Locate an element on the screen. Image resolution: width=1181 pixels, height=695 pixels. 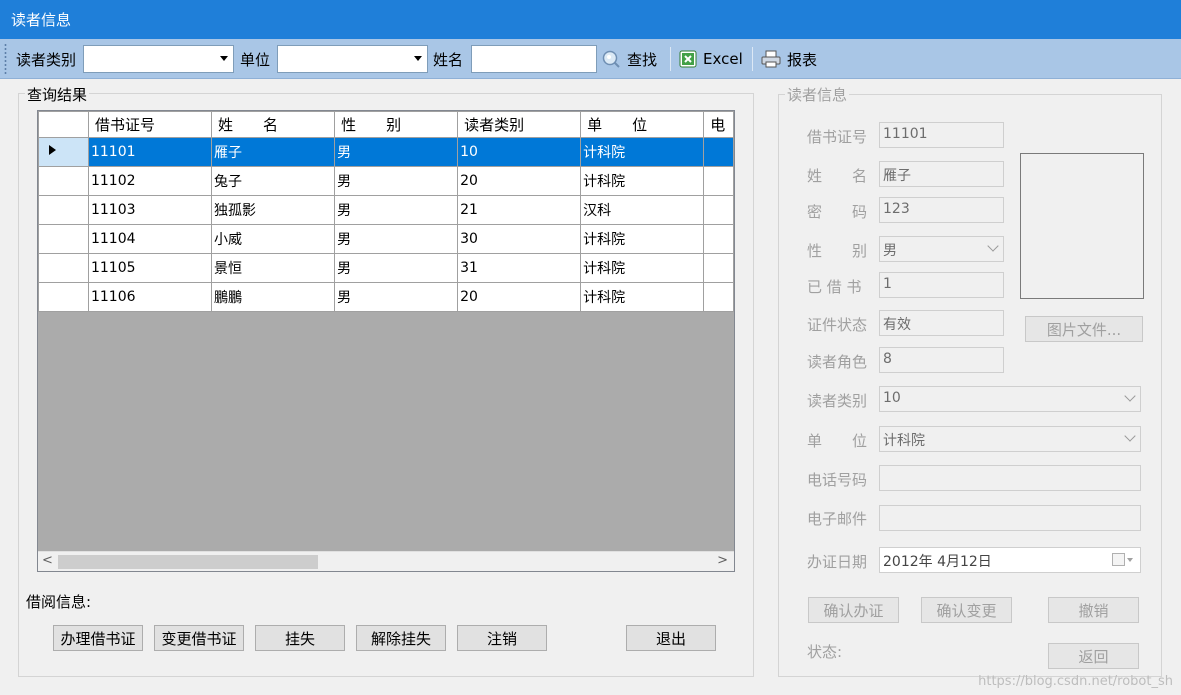
phone-field is located at coordinates (1010, 478).